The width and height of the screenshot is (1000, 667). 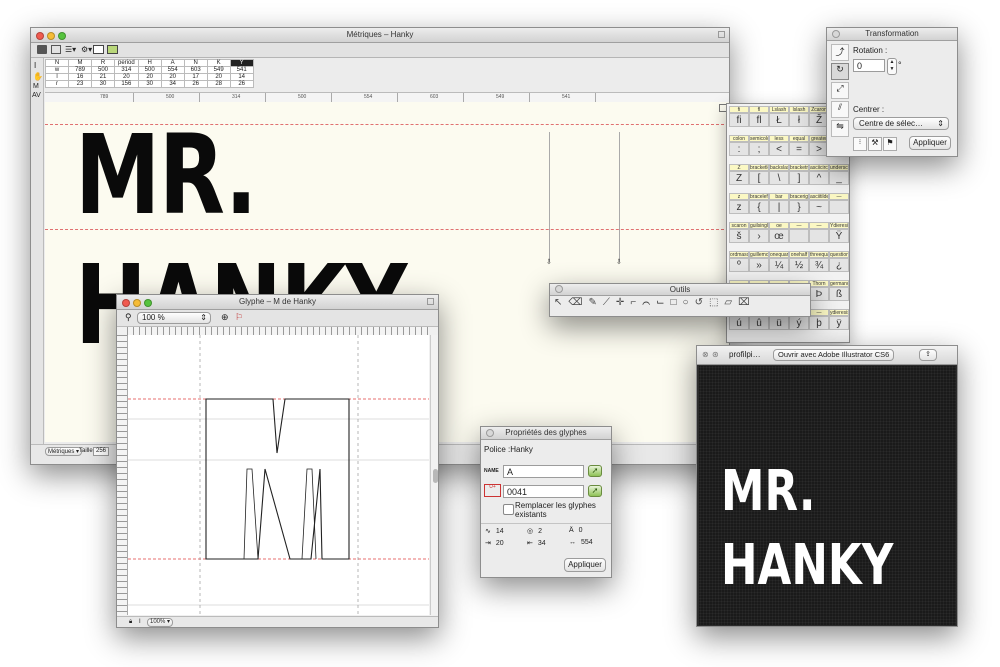 What do you see at coordinates (218, 63) in the screenshot?
I see `column-header: K` at bounding box center [218, 63].